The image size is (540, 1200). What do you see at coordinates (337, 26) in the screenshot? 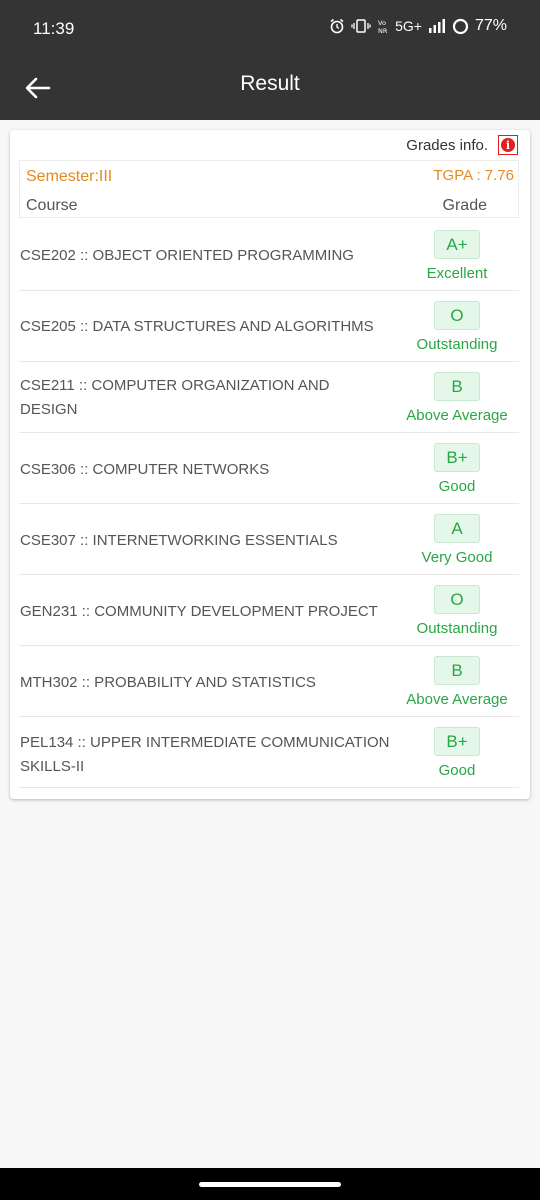
I see `alarm-icon` at bounding box center [337, 26].